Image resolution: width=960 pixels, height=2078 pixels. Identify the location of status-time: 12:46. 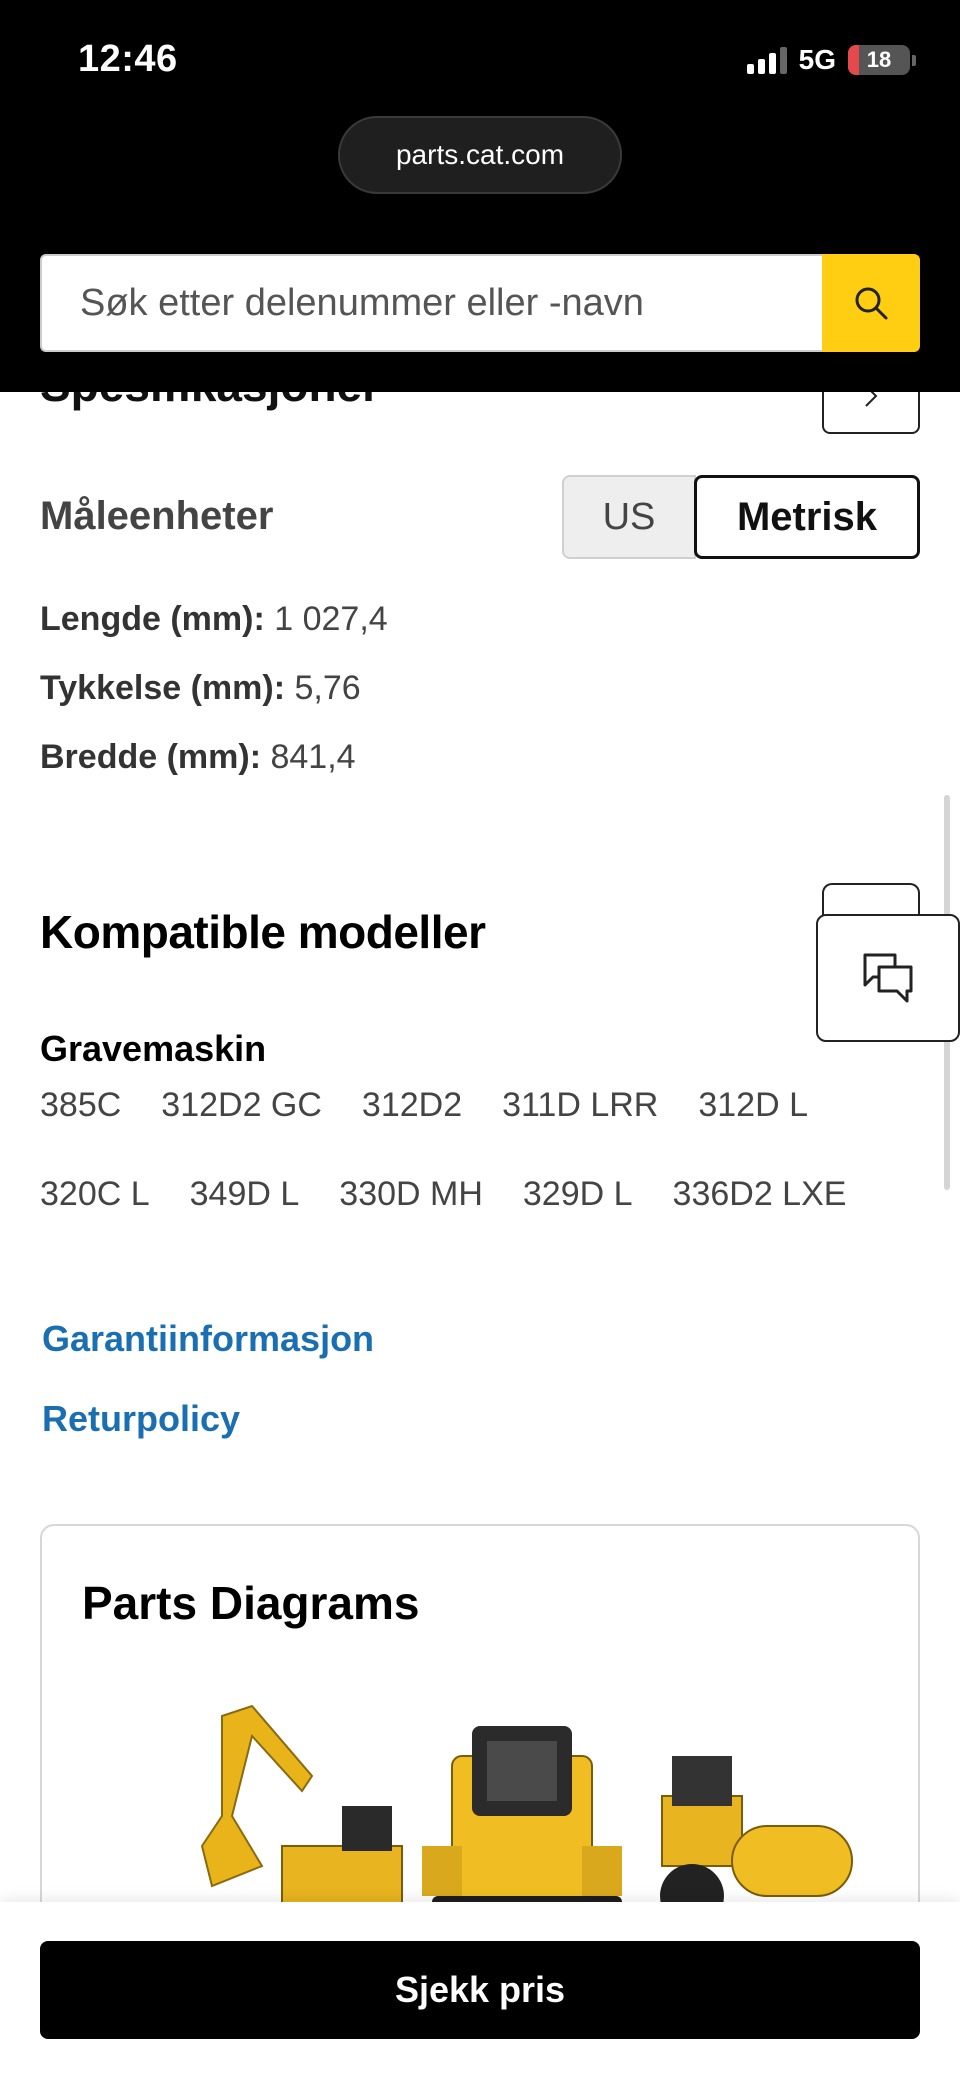
(128, 59).